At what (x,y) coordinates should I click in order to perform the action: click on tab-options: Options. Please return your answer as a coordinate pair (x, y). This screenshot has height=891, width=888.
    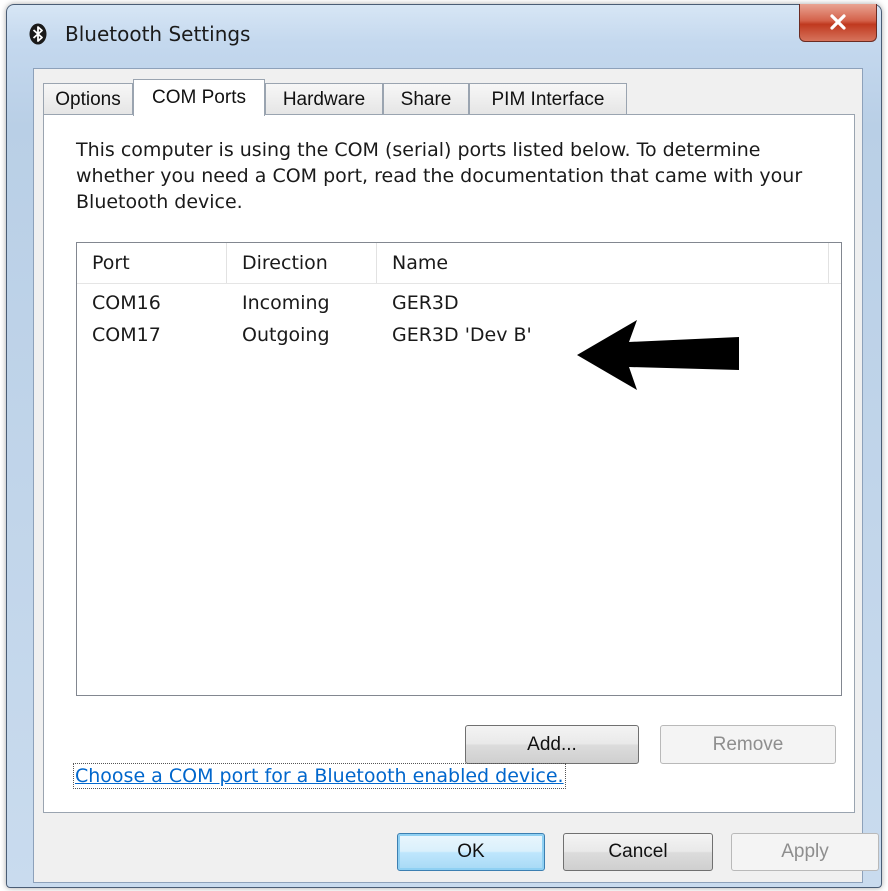
    Looking at the image, I should click on (88, 99).